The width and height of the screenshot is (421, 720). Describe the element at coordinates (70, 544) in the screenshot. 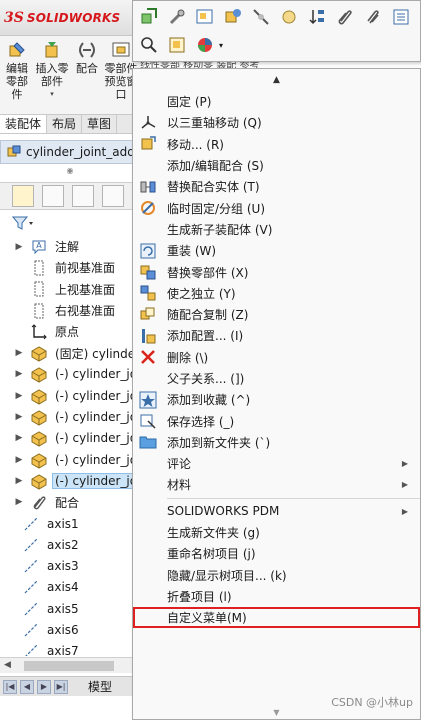

I see `tree-item: axis2` at that location.